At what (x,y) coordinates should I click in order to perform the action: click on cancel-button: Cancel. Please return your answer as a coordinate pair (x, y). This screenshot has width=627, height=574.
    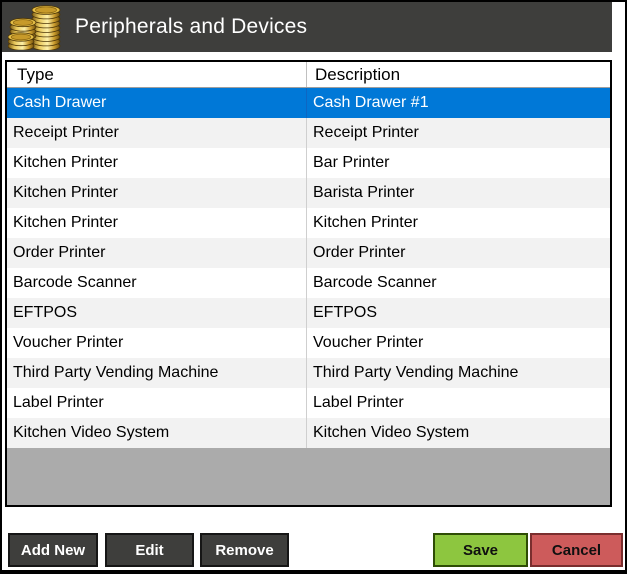
    Looking at the image, I should click on (576, 550).